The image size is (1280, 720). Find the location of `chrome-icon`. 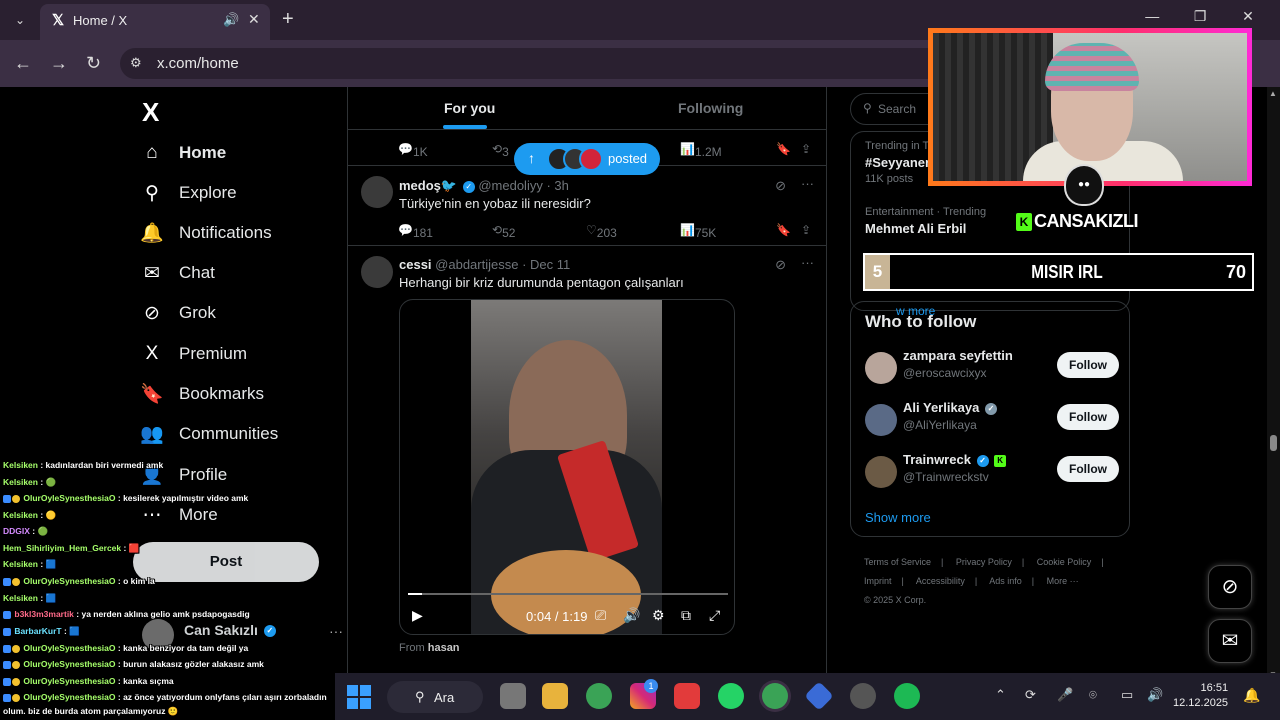

chrome-icon is located at coordinates (599, 696).